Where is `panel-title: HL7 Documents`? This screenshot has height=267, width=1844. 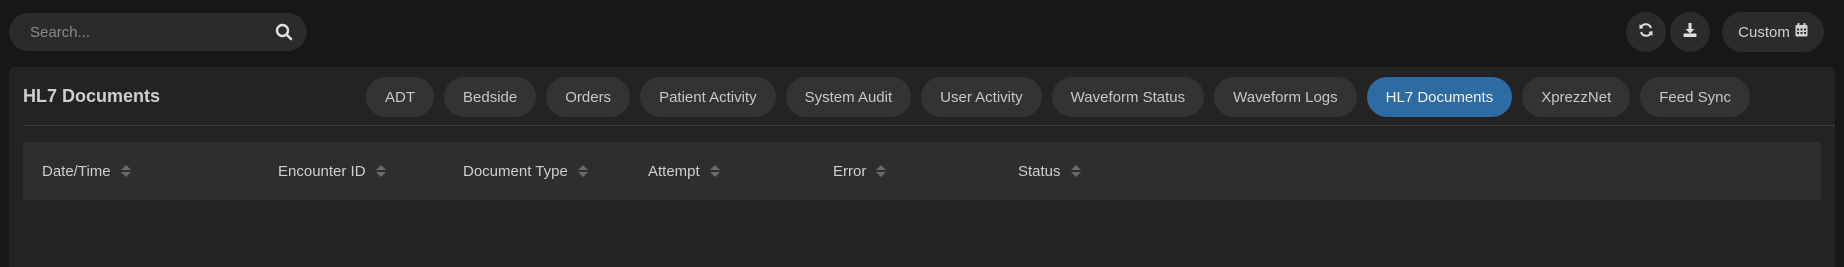
panel-title: HL7 Documents is located at coordinates (92, 96).